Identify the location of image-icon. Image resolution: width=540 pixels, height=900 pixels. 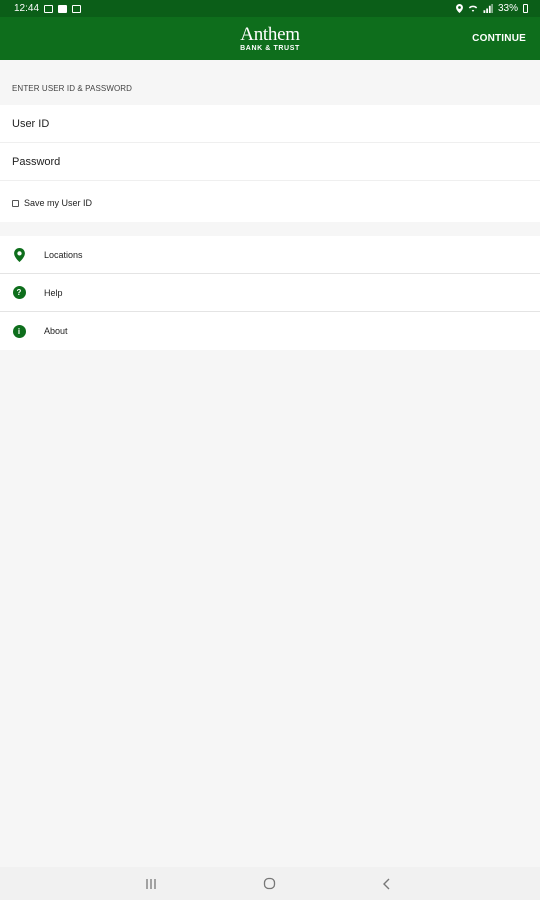
(49, 8).